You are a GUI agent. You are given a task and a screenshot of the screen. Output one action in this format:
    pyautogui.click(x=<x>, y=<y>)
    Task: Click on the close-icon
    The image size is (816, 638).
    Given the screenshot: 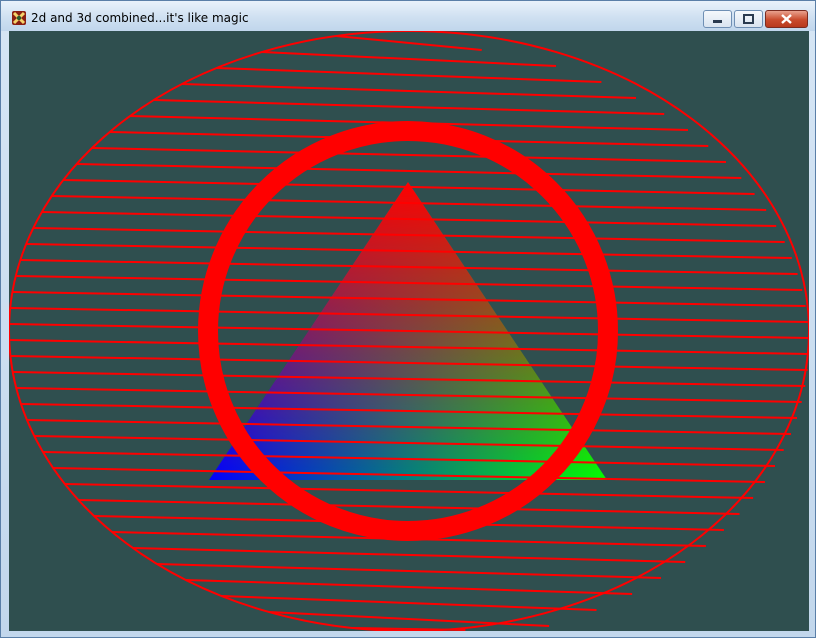 What is the action you would take?
    pyautogui.click(x=786, y=19)
    